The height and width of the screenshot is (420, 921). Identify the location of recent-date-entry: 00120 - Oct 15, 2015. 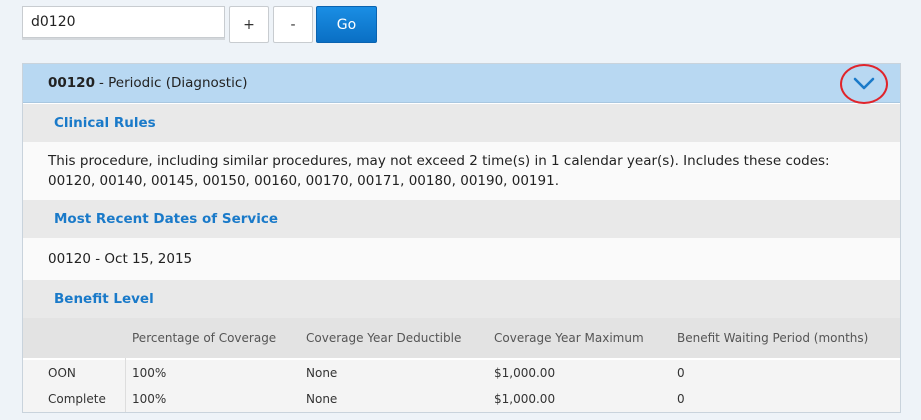
(461, 259).